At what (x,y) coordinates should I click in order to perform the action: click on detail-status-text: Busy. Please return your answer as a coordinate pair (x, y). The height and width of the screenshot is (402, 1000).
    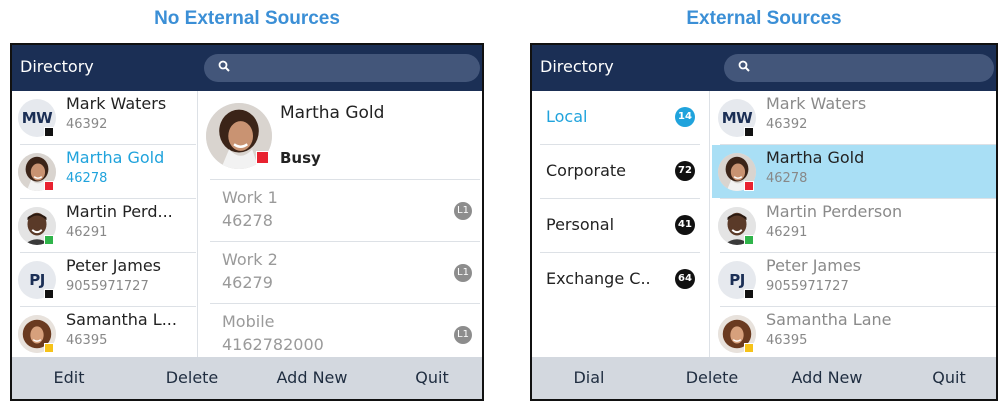
    Looking at the image, I should click on (300, 158).